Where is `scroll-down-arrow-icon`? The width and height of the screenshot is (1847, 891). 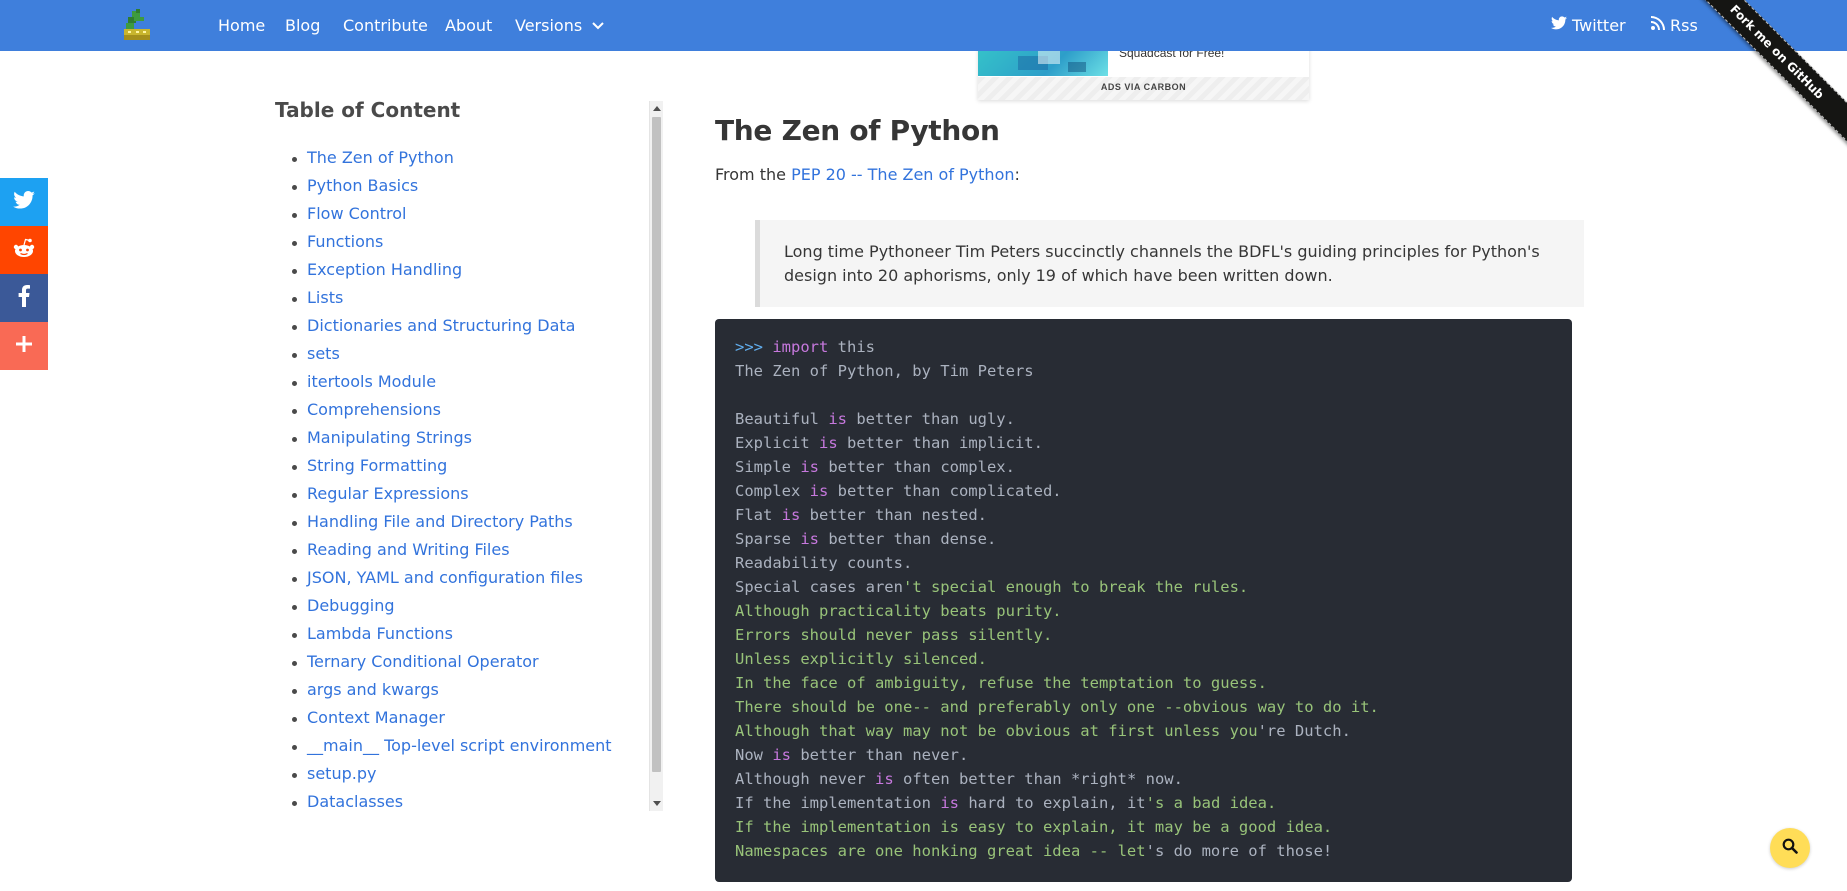 scroll-down-arrow-icon is located at coordinates (657, 803).